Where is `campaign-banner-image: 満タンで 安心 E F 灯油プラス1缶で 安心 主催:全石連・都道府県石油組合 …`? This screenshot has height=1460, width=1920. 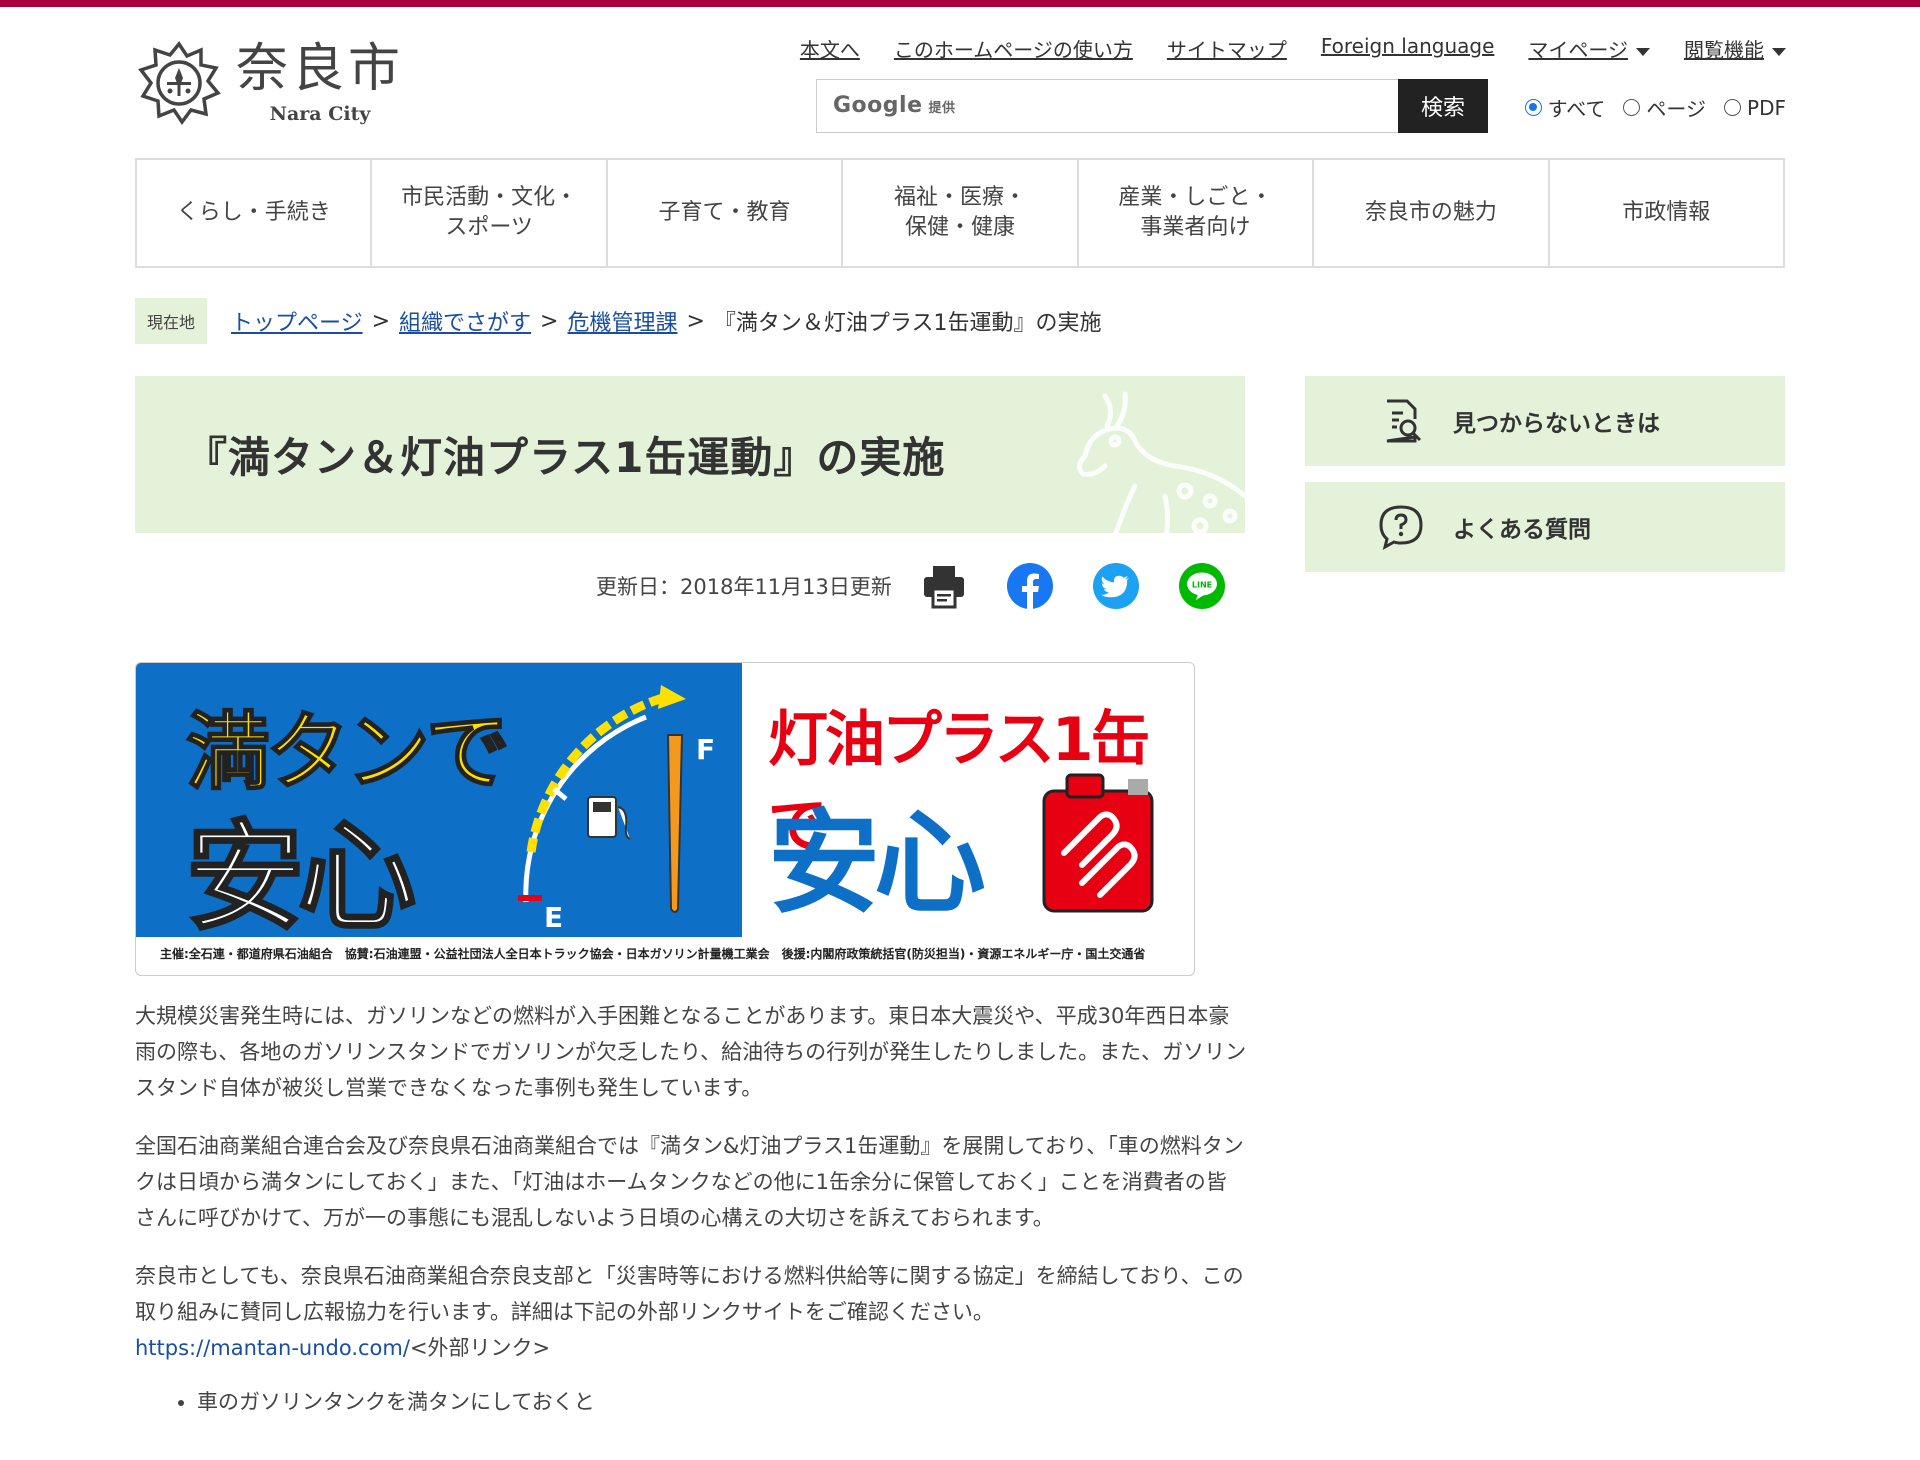 campaign-banner-image: 満タンで 安心 E F 灯油プラス1缶で 安心 主催:全石連・都道府県石油組合 … is located at coordinates (665, 819).